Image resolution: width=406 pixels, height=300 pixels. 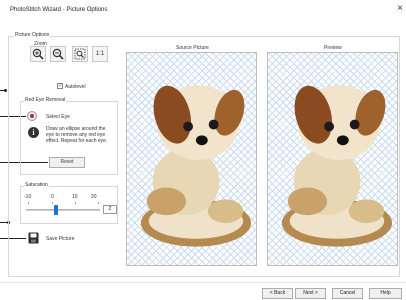 What do you see at coordinates (33, 238) in the screenshot?
I see `save-icon` at bounding box center [33, 238].